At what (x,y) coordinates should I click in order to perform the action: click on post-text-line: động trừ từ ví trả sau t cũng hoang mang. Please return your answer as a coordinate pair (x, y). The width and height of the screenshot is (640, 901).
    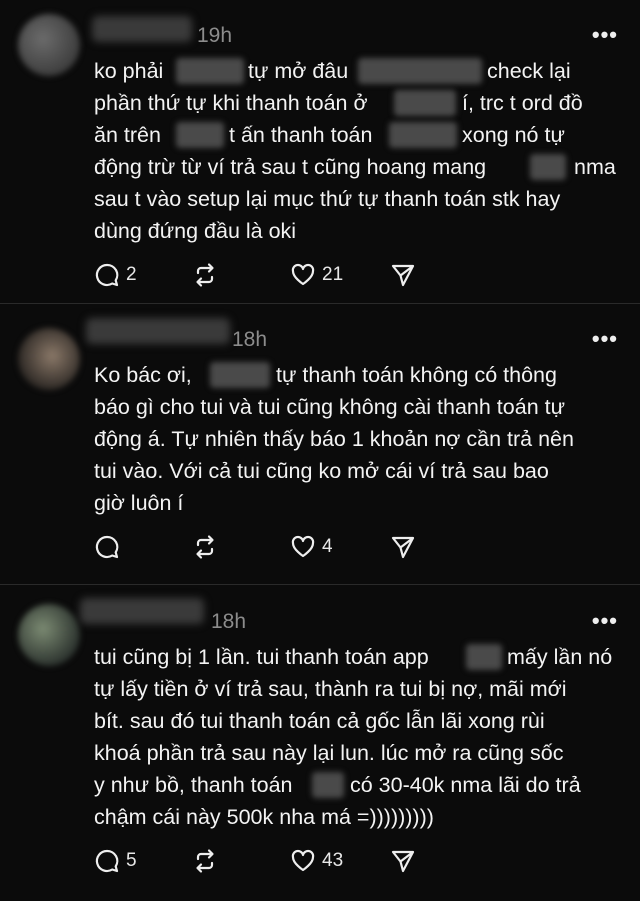
    Looking at the image, I should click on (290, 167).